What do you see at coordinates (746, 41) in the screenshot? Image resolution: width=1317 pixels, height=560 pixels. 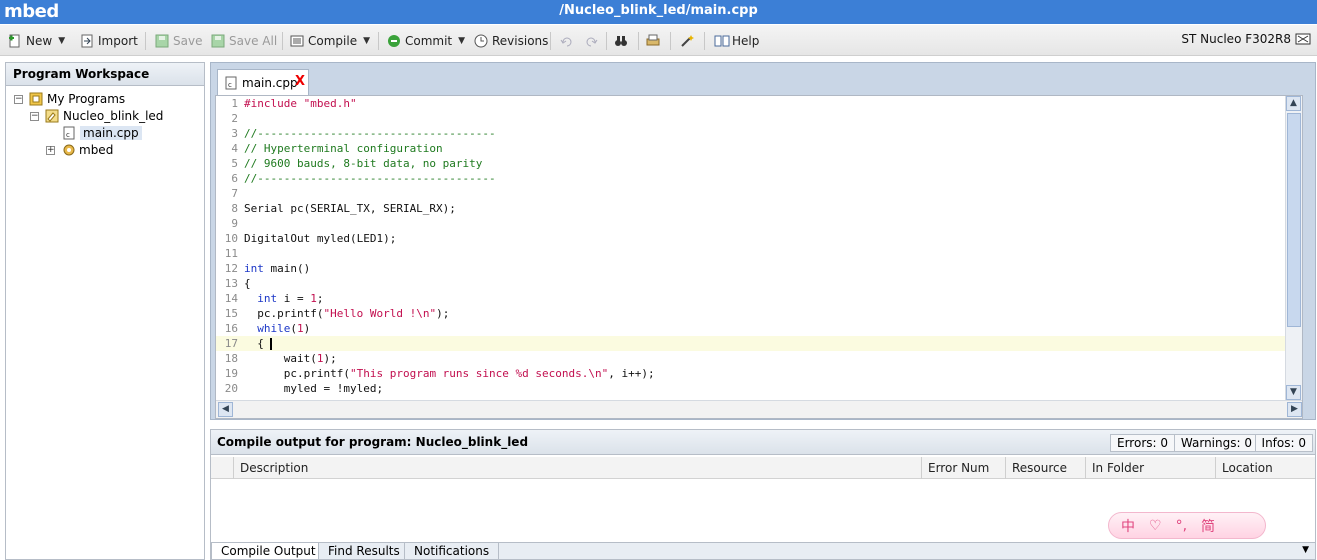 I see `help-label: Help` at bounding box center [746, 41].